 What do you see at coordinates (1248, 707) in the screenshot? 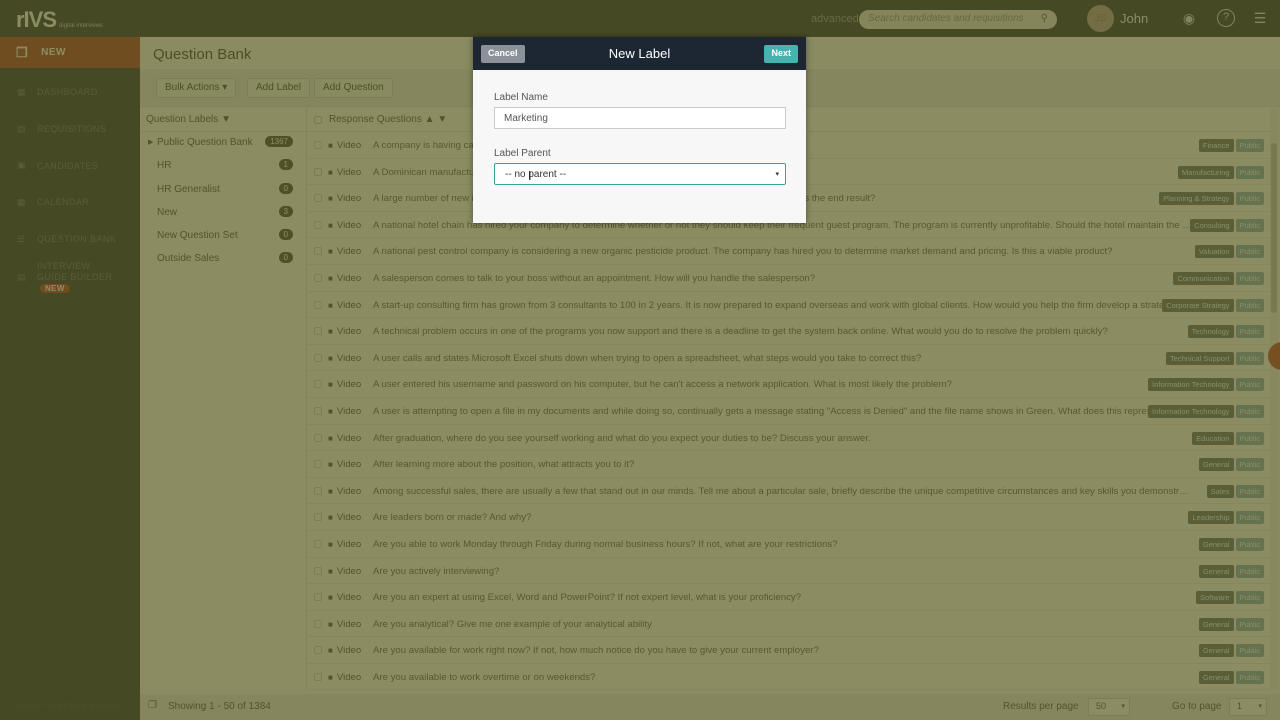
I see `goto-page-select: 1 ▾` at bounding box center [1248, 707].